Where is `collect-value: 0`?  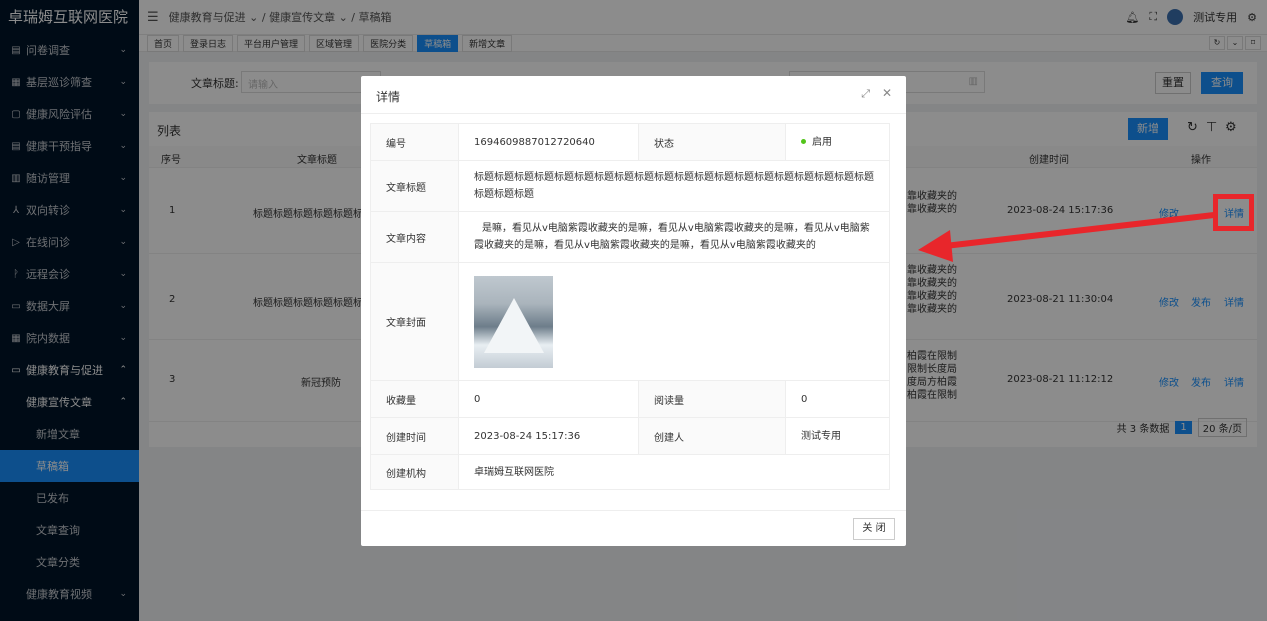 collect-value: 0 is located at coordinates (548, 399).